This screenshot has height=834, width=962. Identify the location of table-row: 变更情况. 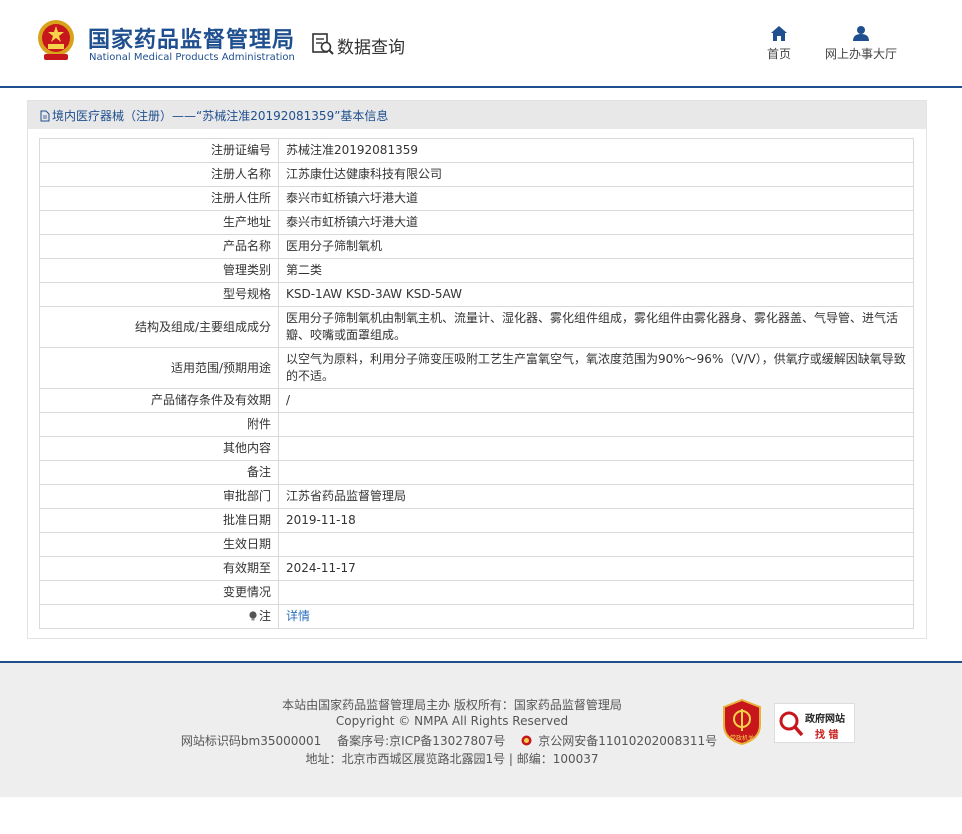
(476, 592).